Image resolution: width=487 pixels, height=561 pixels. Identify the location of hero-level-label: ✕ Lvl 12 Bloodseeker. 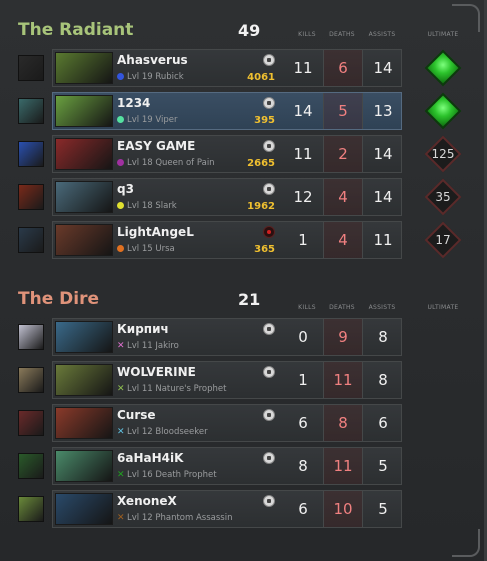
(162, 432).